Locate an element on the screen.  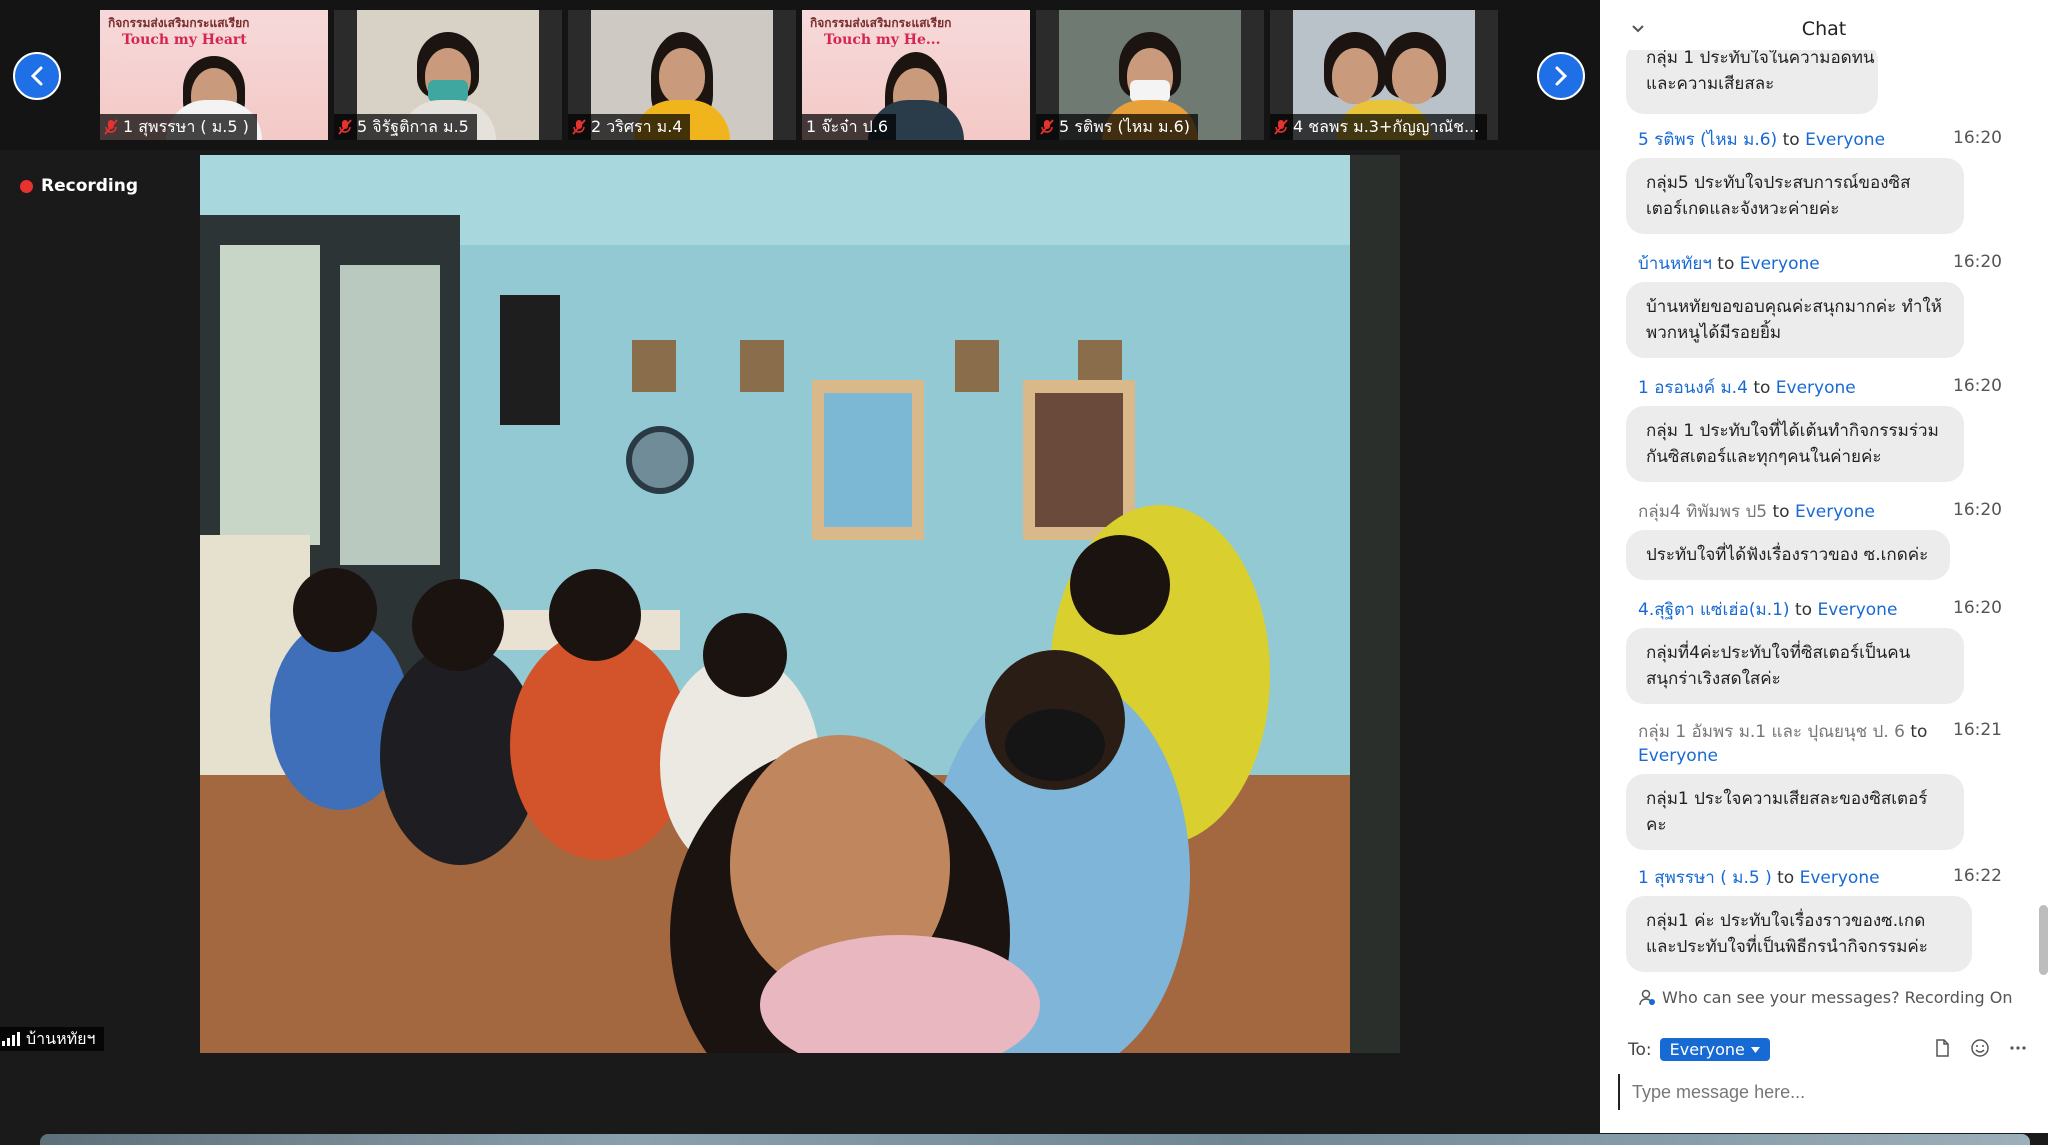
message-header: 4.สุฐิตา แซ่เฮ่อ(ม.1) to Everyone is located at coordinates (1768, 610).